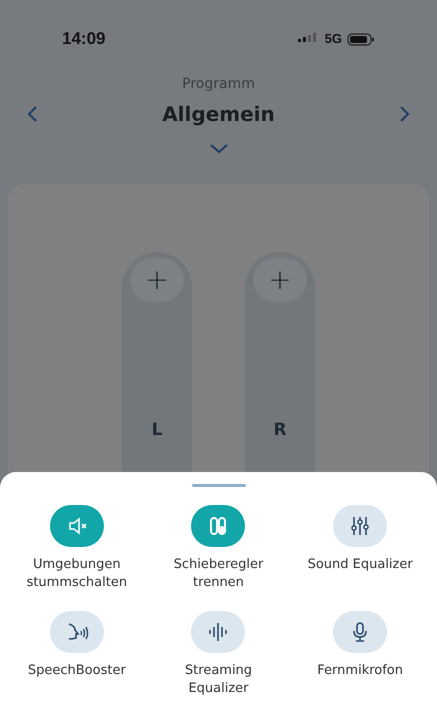 Image resolution: width=437 pixels, height=718 pixels. Describe the element at coordinates (32, 114) in the screenshot. I see `previous-icon` at that location.